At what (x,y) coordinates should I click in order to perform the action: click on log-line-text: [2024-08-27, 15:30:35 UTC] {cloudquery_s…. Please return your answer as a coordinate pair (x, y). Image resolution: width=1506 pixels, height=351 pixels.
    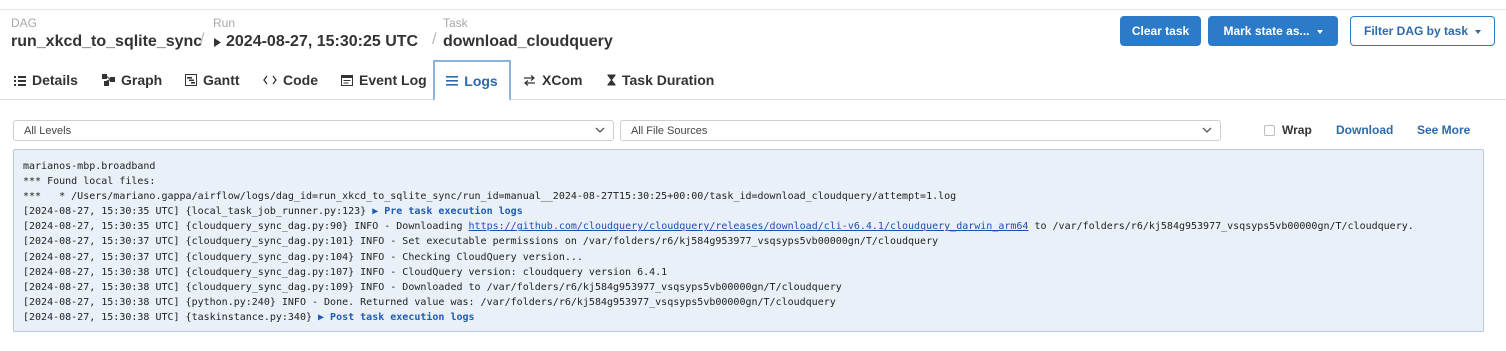
    Looking at the image, I should click on (246, 227).